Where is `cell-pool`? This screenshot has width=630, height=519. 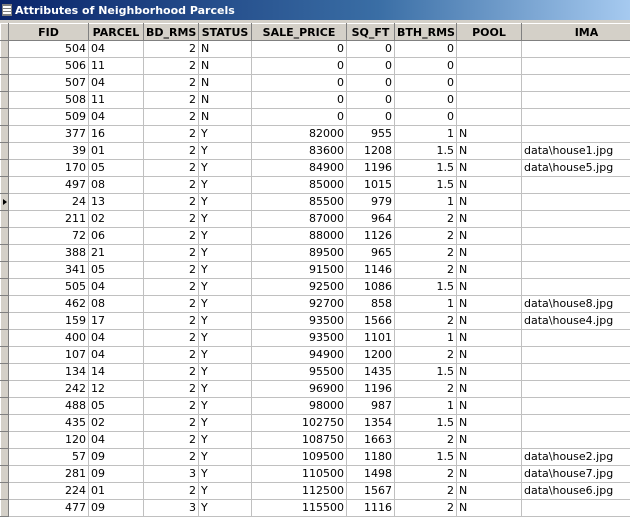 cell-pool is located at coordinates (489, 100).